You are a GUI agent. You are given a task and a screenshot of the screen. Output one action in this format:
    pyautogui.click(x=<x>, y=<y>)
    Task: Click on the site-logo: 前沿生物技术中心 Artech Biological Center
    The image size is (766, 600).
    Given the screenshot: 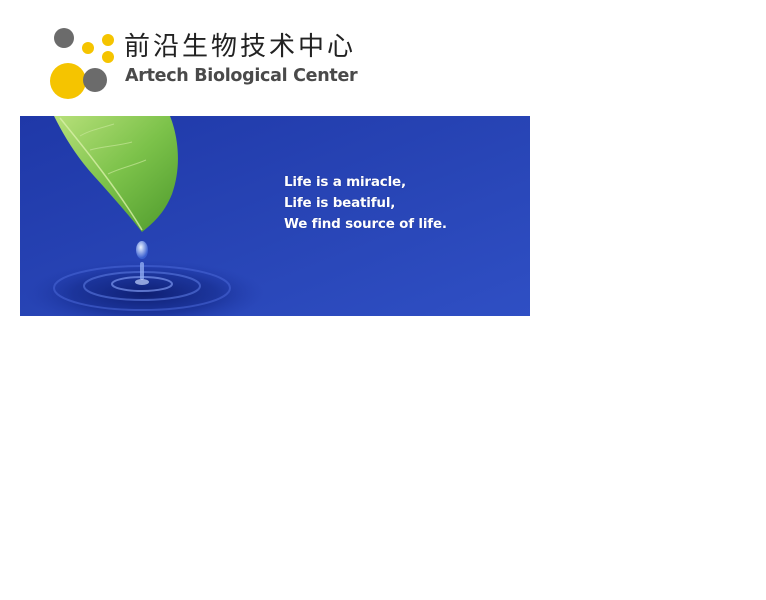 What is the action you would take?
    pyautogui.click(x=203, y=63)
    